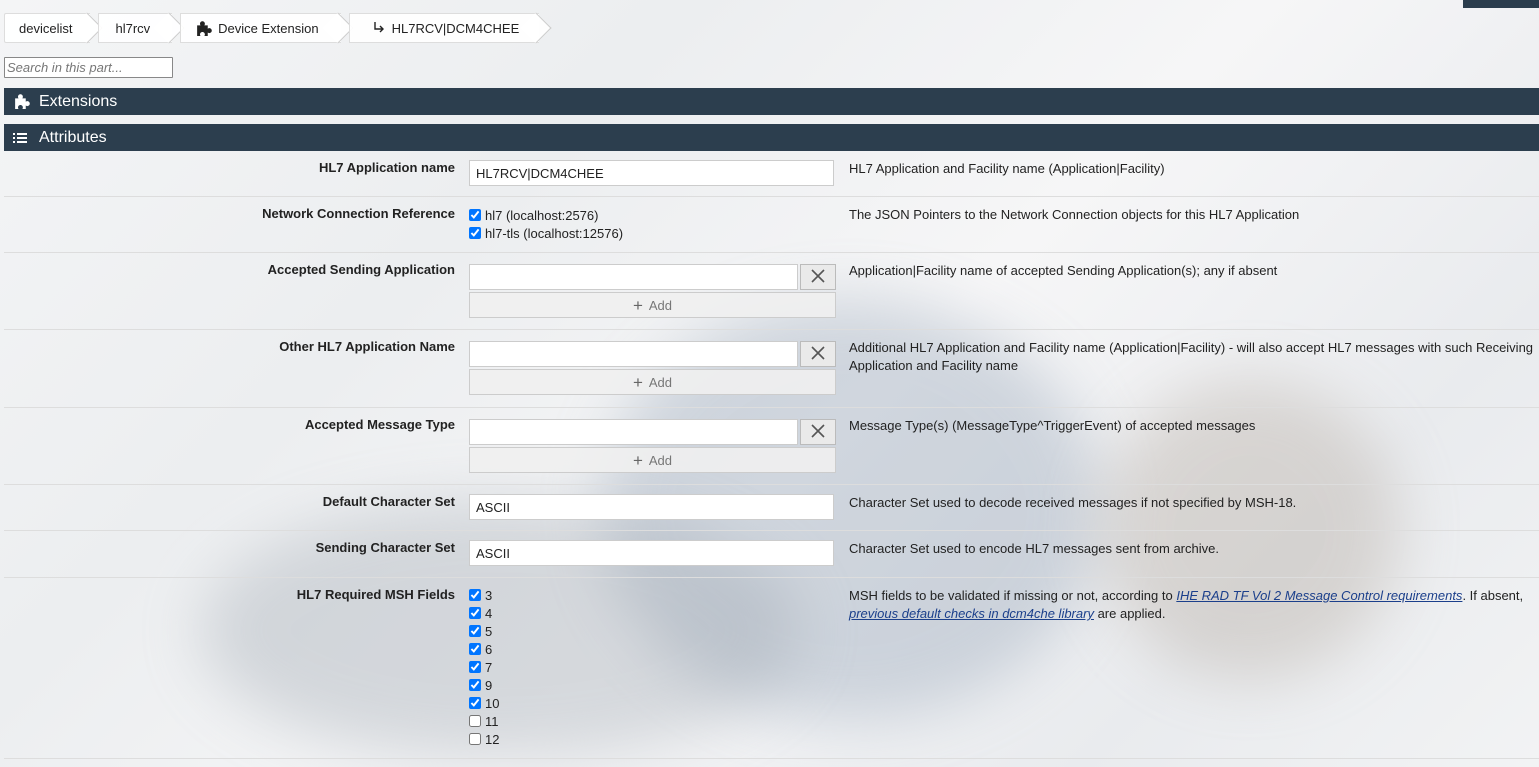  What do you see at coordinates (78, 101) in the screenshot?
I see `section-title: Extensions` at bounding box center [78, 101].